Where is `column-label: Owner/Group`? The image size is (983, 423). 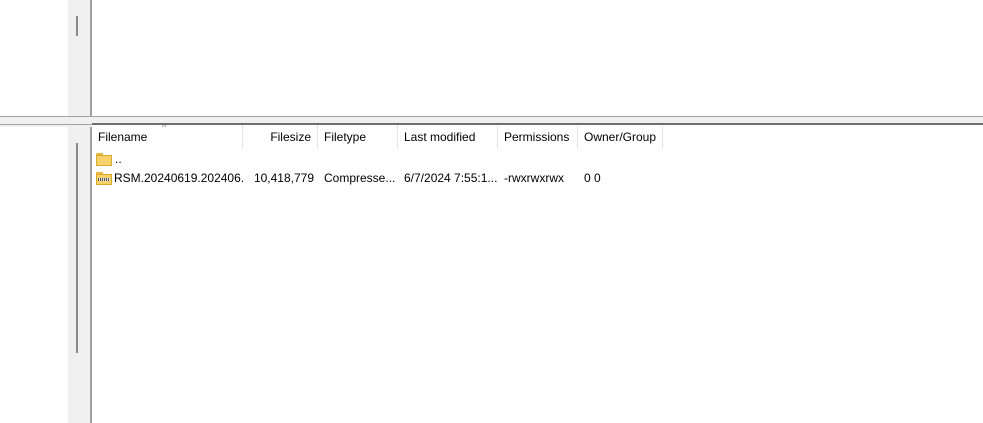
column-label: Owner/Group is located at coordinates (620, 137).